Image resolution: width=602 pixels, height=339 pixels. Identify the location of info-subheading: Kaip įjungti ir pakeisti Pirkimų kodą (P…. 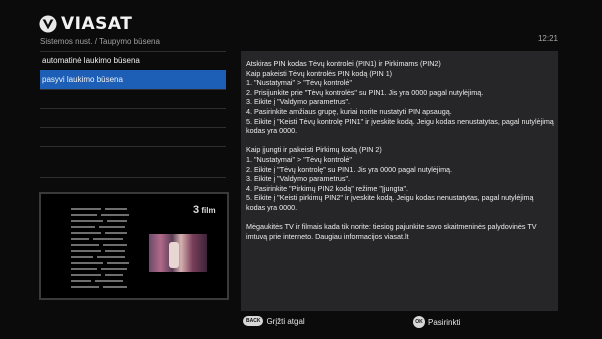
(314, 150).